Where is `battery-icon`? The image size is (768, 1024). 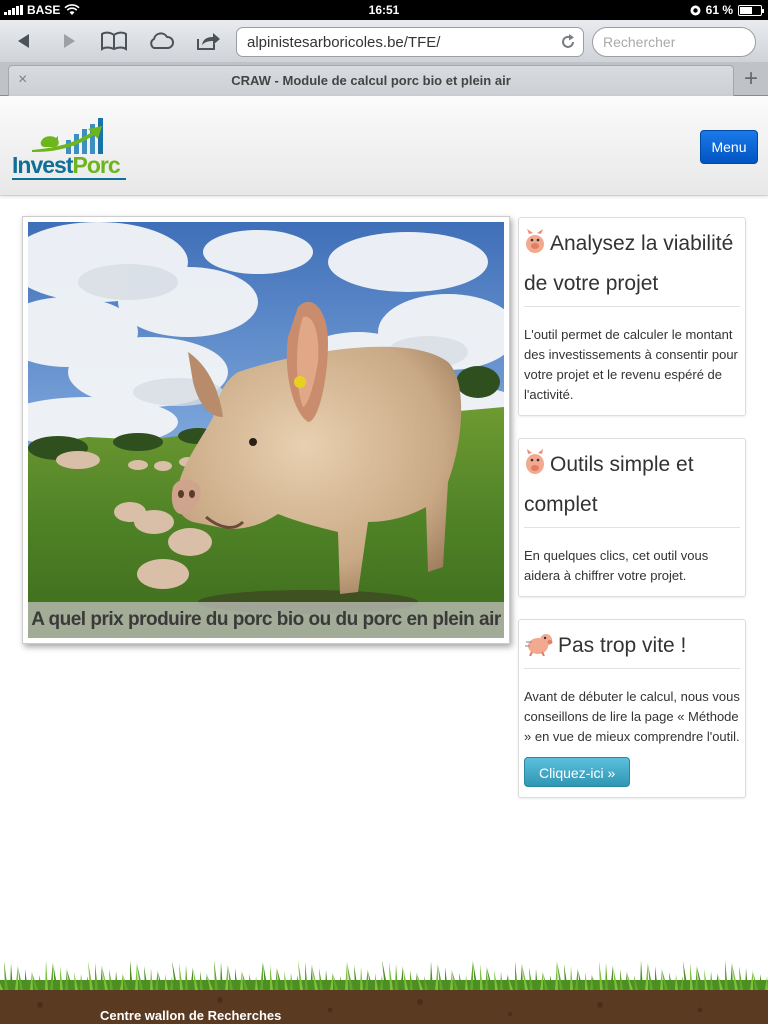 battery-icon is located at coordinates (751, 10).